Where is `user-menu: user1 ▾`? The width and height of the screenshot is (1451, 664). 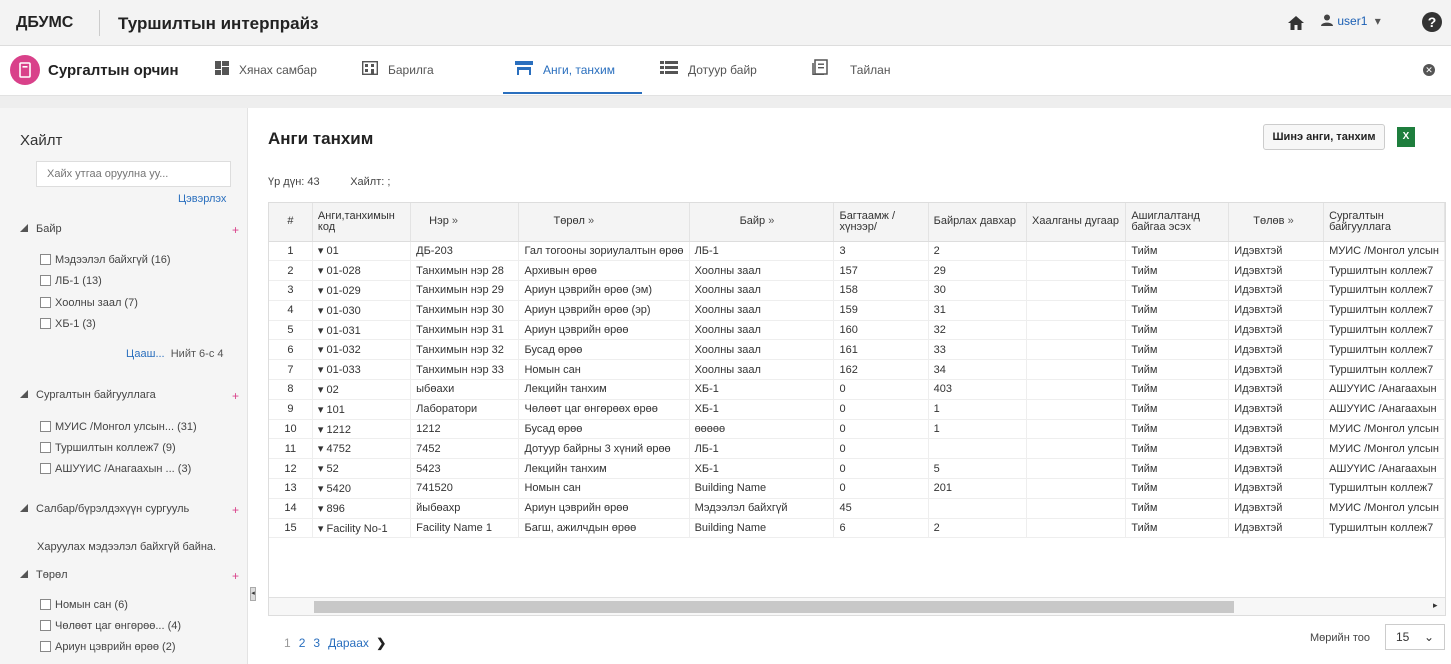
user-menu: user1 ▾ is located at coordinates (1350, 21).